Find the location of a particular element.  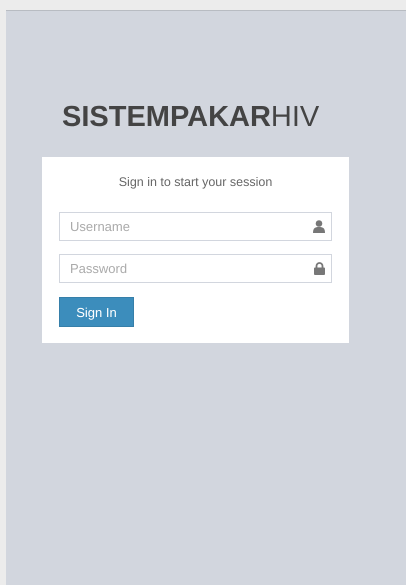

lock-icon is located at coordinates (319, 268).